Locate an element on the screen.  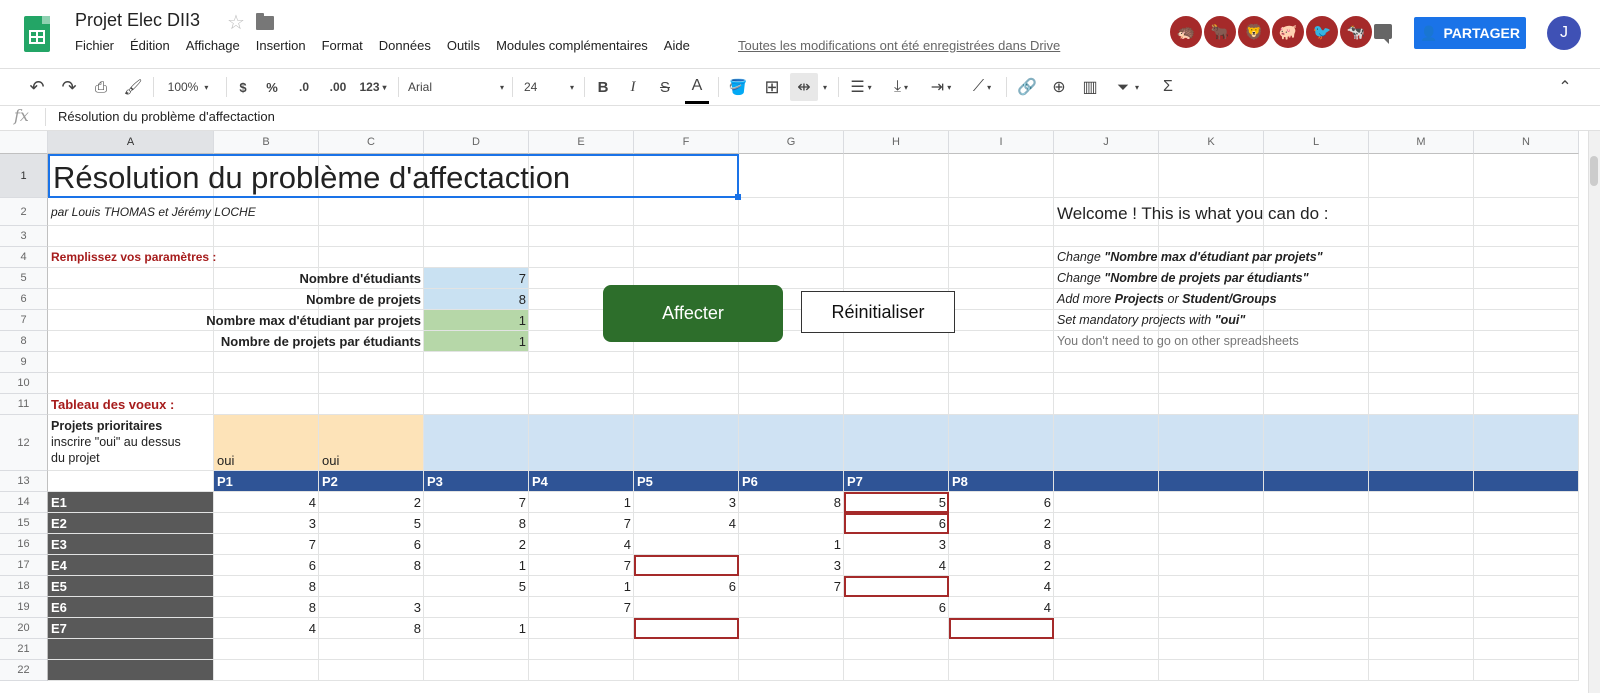
menu-format: Format is located at coordinates (342, 45).